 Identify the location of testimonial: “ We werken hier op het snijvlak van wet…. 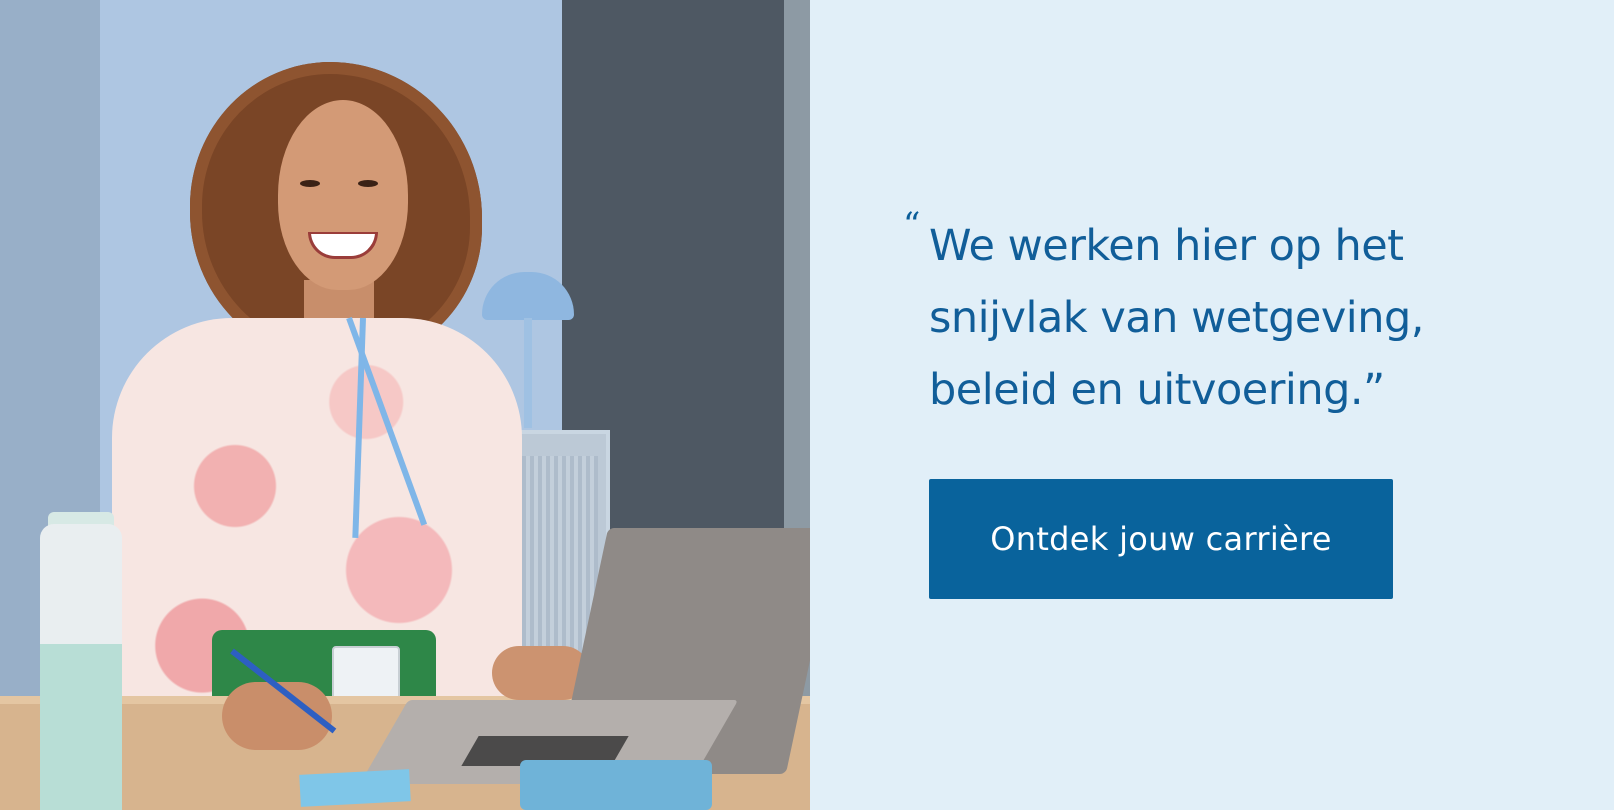
(1223, 315).